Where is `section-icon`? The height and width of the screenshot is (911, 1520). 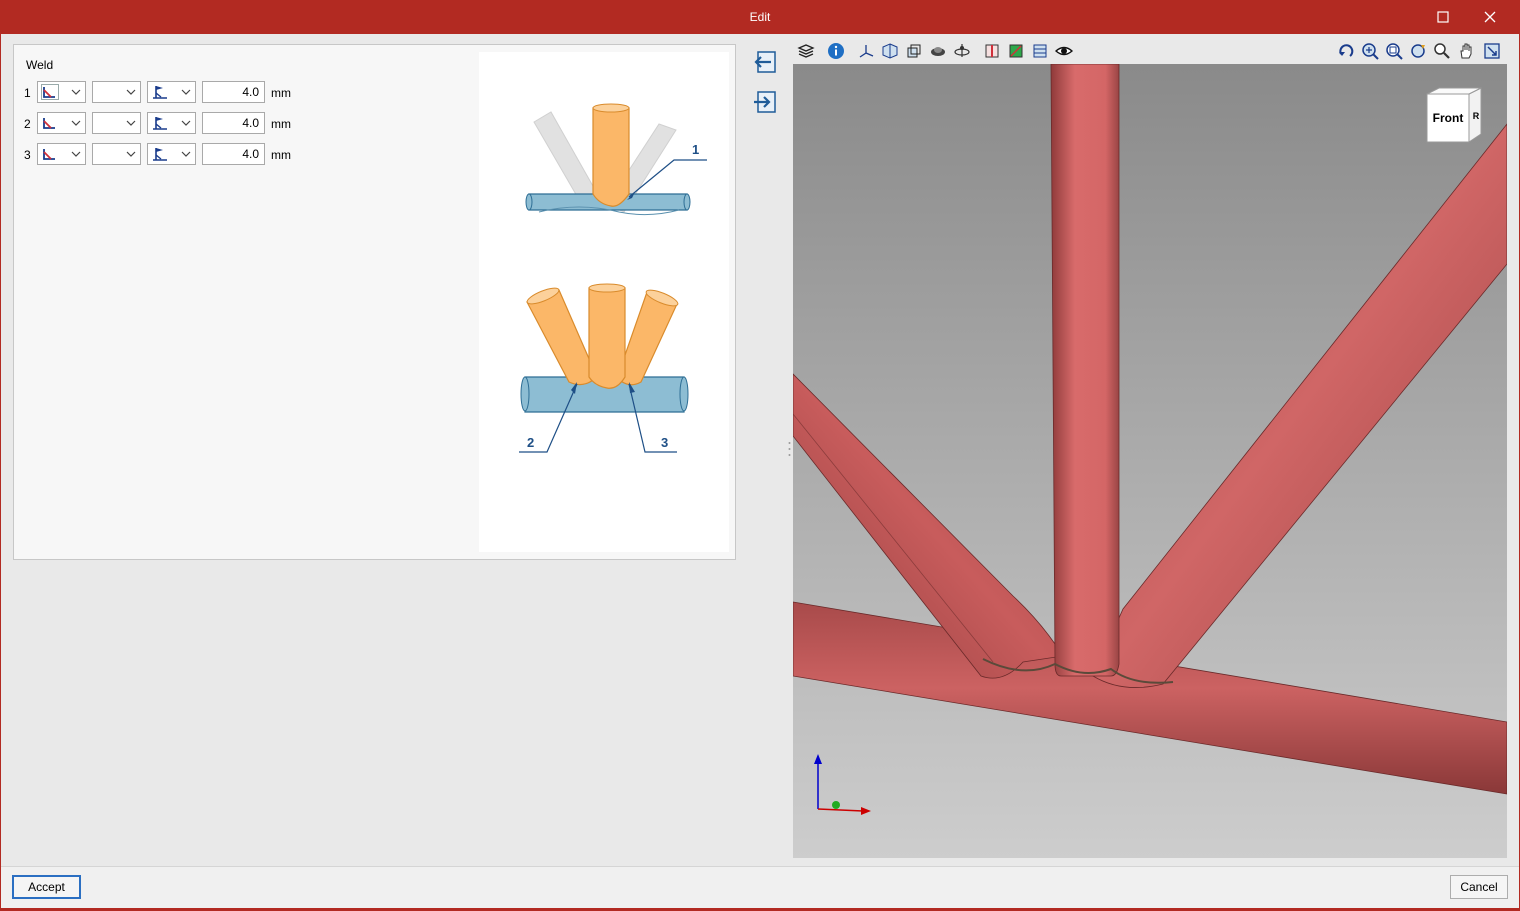
section-icon is located at coordinates (992, 51).